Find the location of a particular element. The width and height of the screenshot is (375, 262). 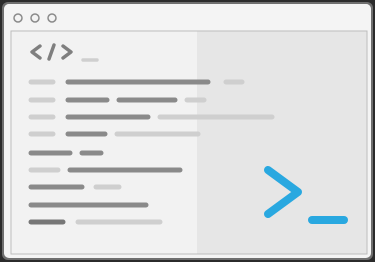

title-bar is located at coordinates (187, 18).